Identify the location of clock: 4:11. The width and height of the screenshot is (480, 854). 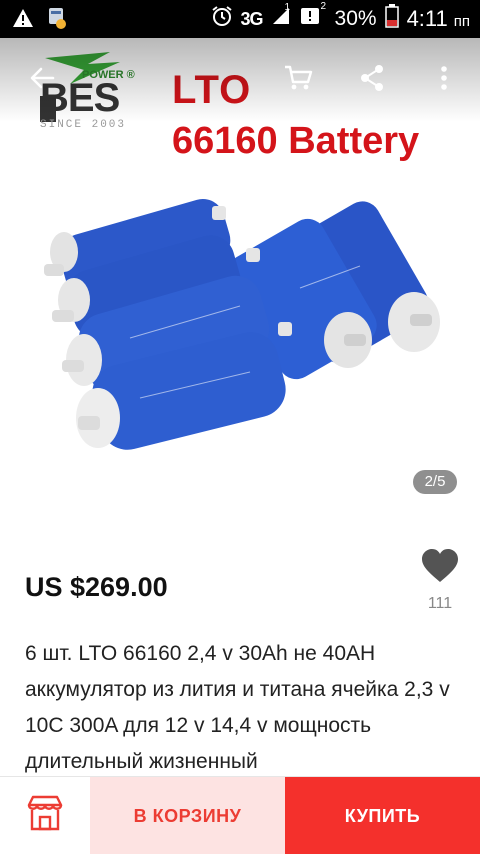
(427, 18).